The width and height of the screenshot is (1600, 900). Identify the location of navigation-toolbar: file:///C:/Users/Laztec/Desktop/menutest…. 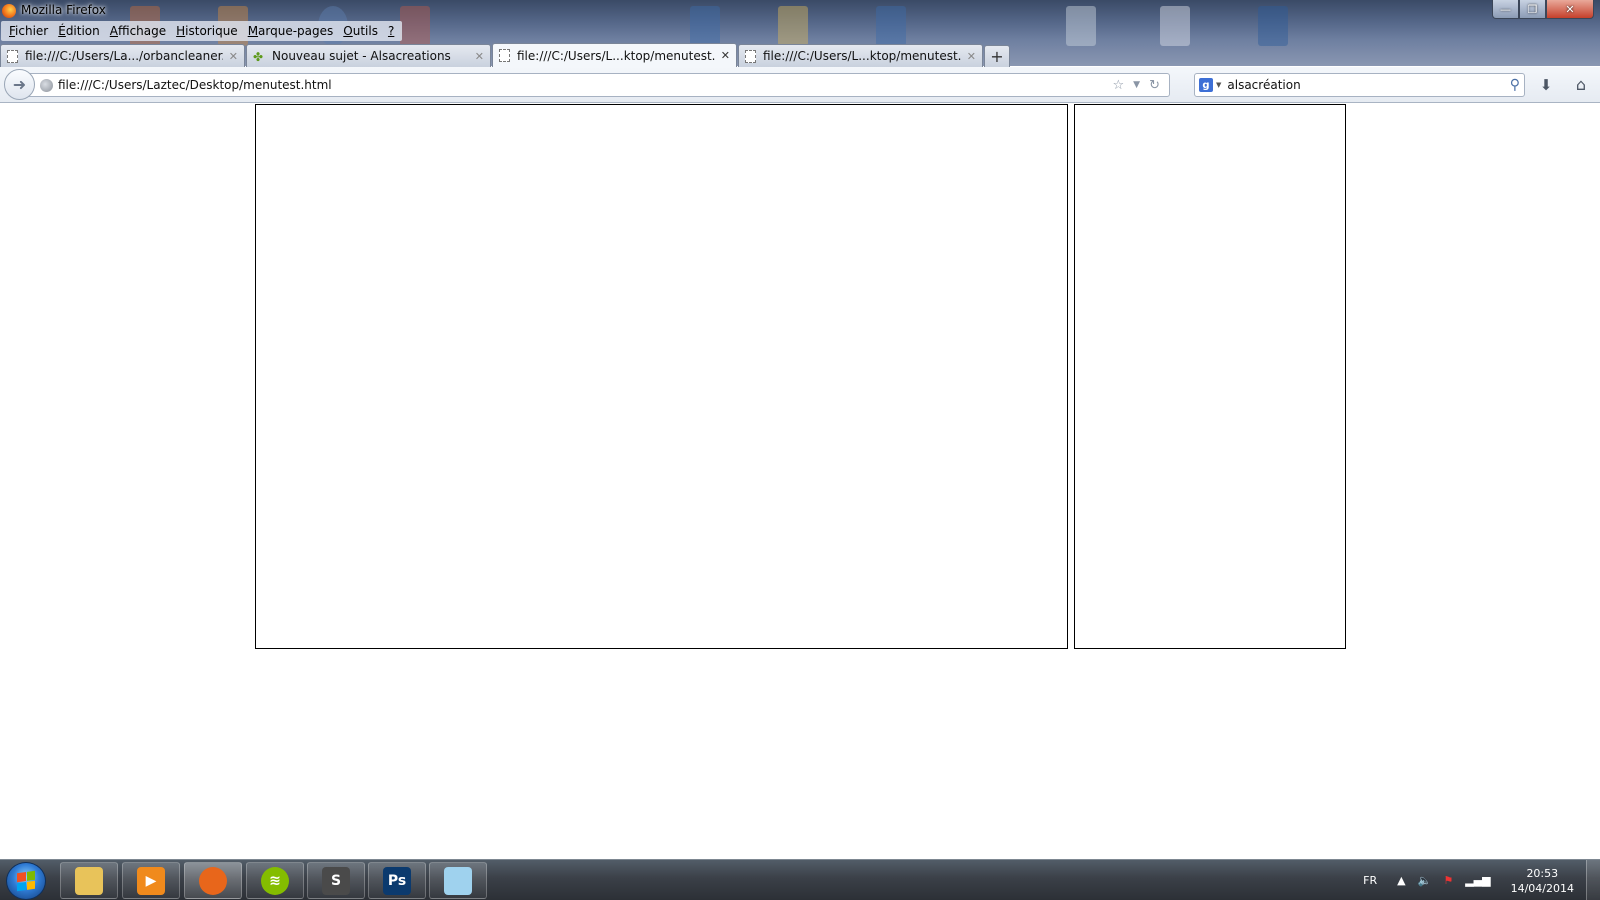
(800, 85).